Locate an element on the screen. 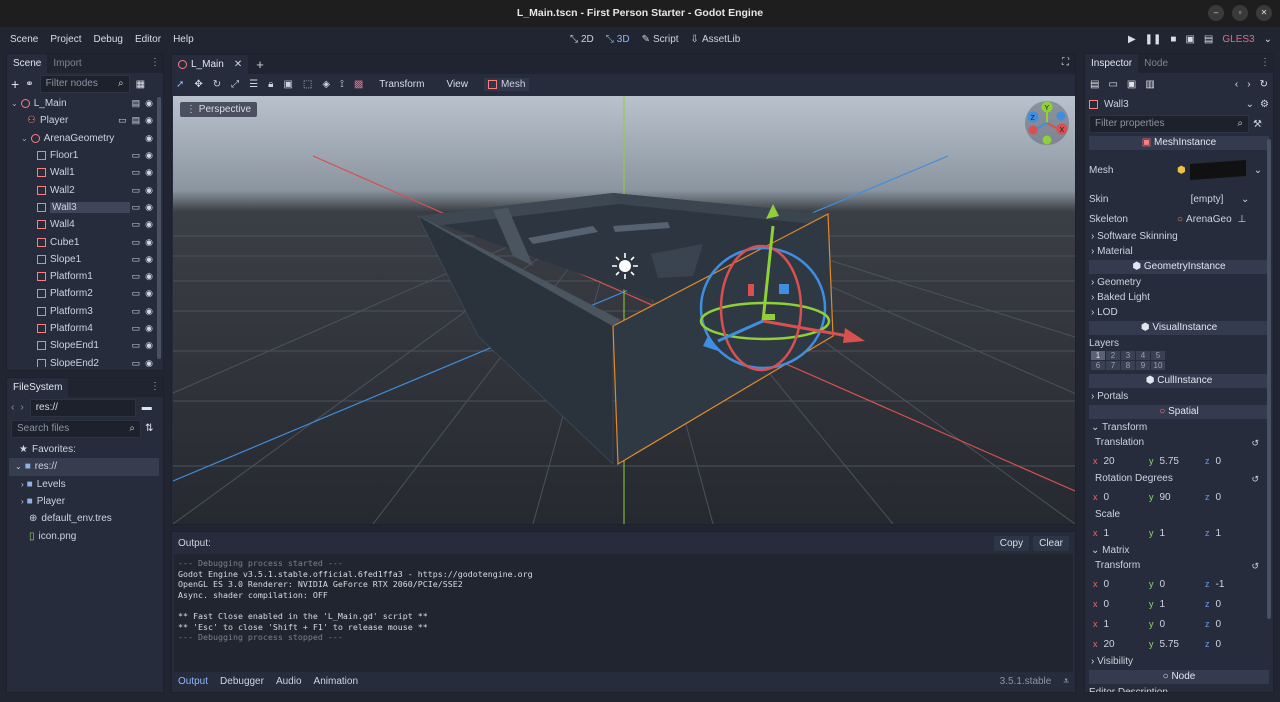 The height and width of the screenshot is (702, 1280). tab-audio: Audio is located at coordinates (289, 681).